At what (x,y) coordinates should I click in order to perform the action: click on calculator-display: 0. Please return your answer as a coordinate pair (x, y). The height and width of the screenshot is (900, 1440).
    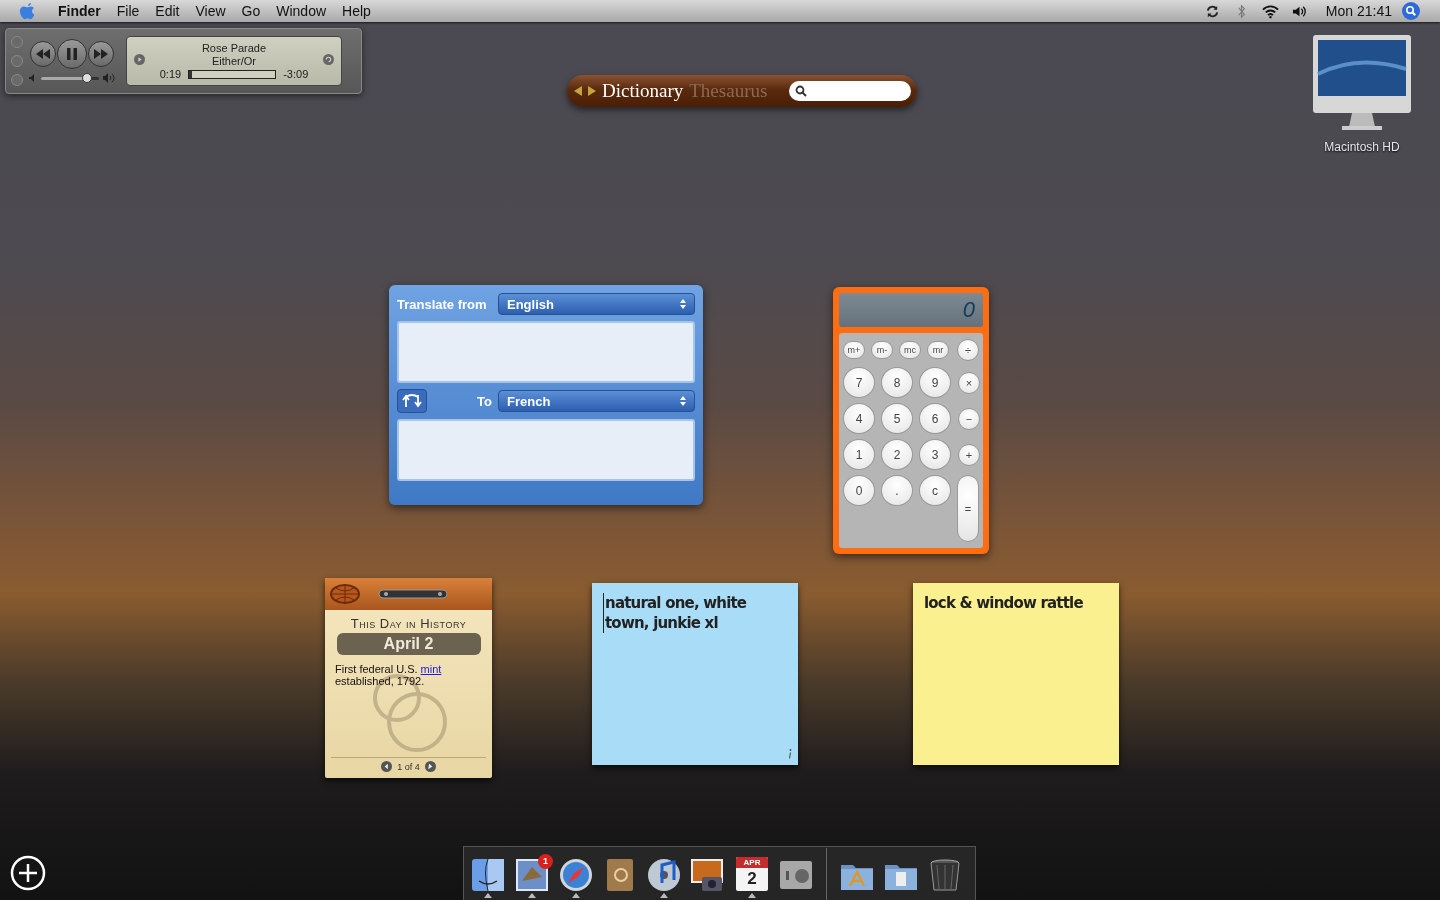
    Looking at the image, I should click on (911, 310).